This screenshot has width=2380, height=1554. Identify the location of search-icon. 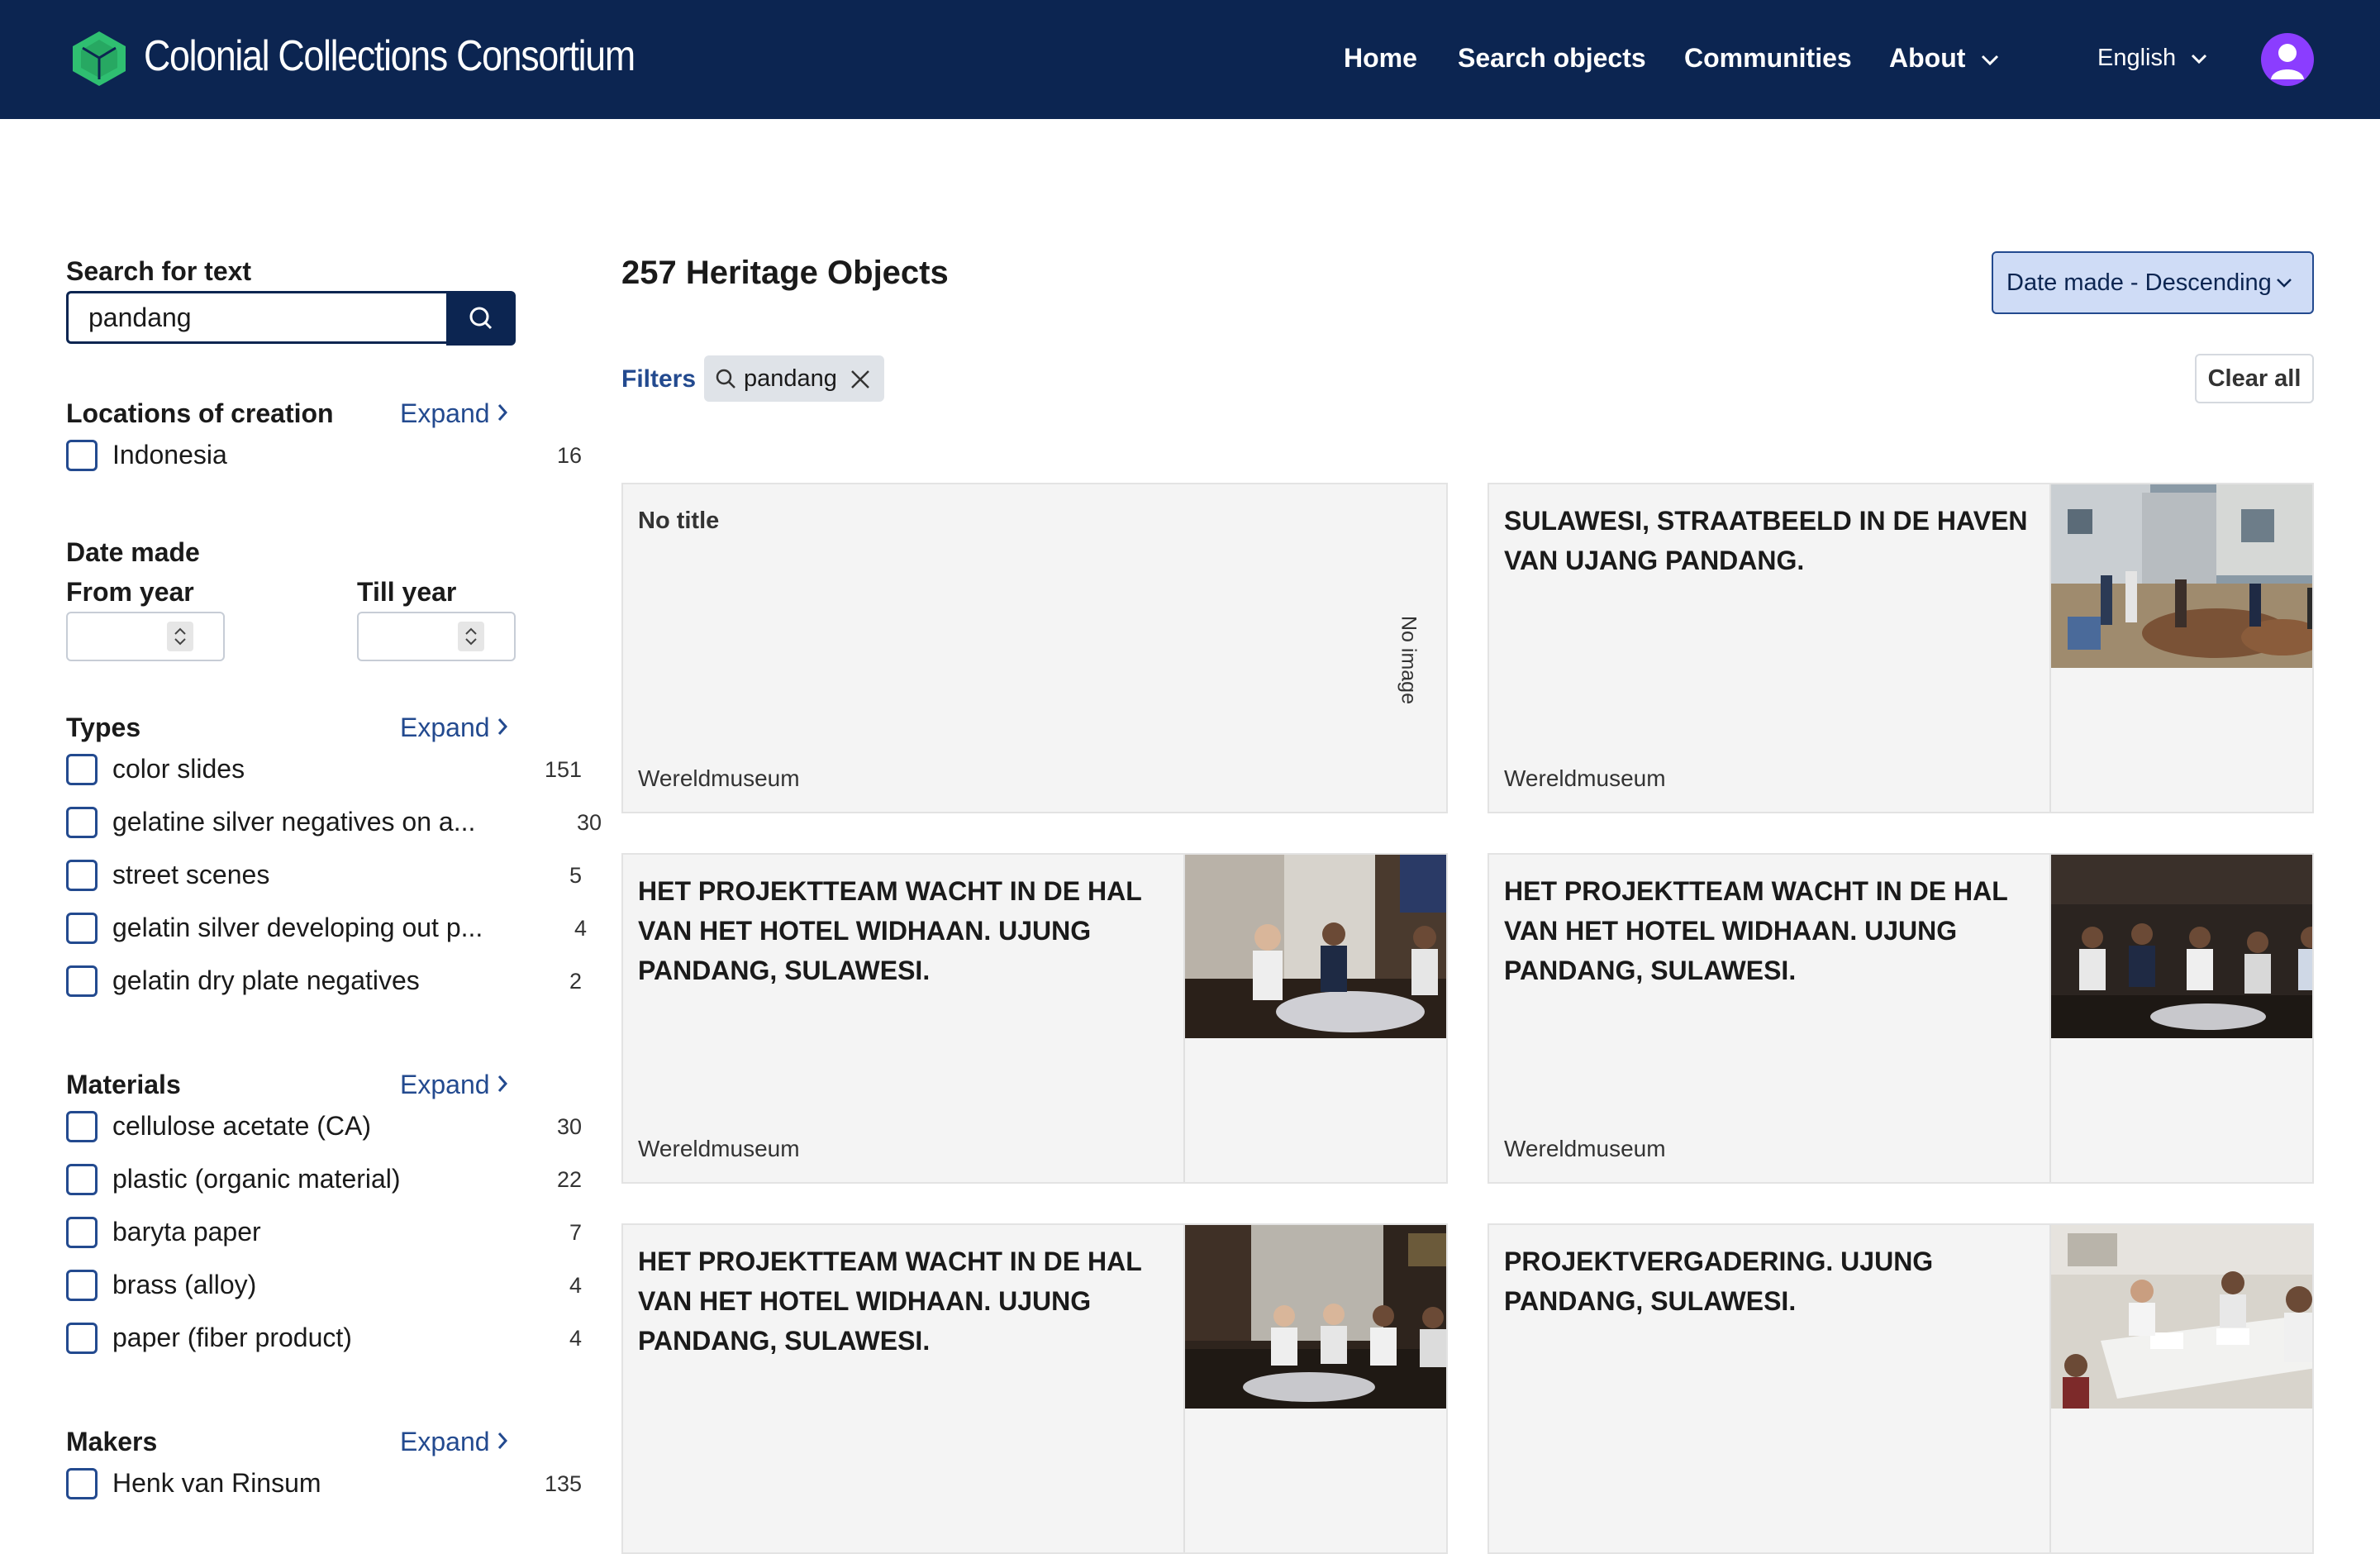
(725, 378).